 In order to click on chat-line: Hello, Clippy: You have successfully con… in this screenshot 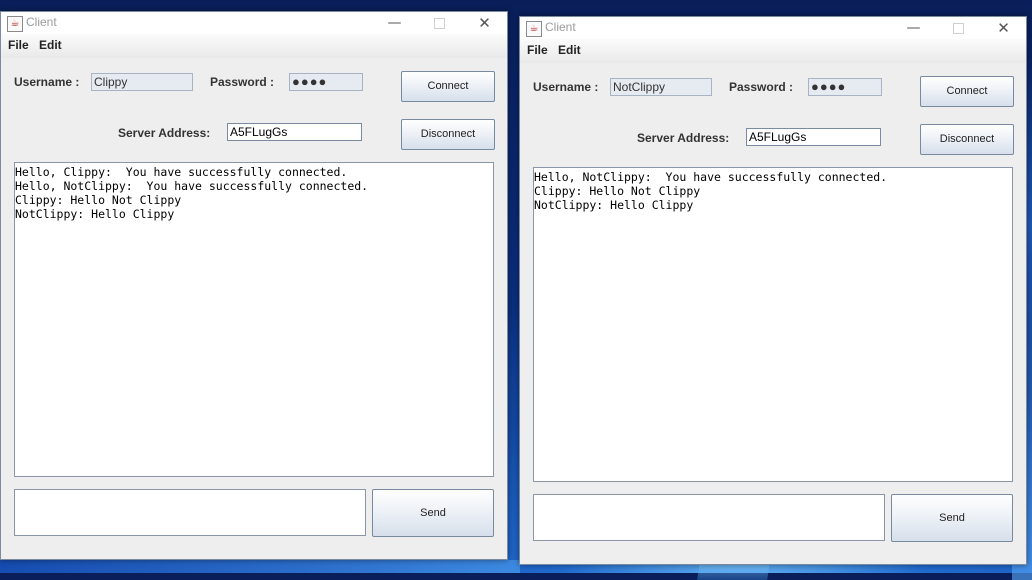, I will do `click(181, 172)`.